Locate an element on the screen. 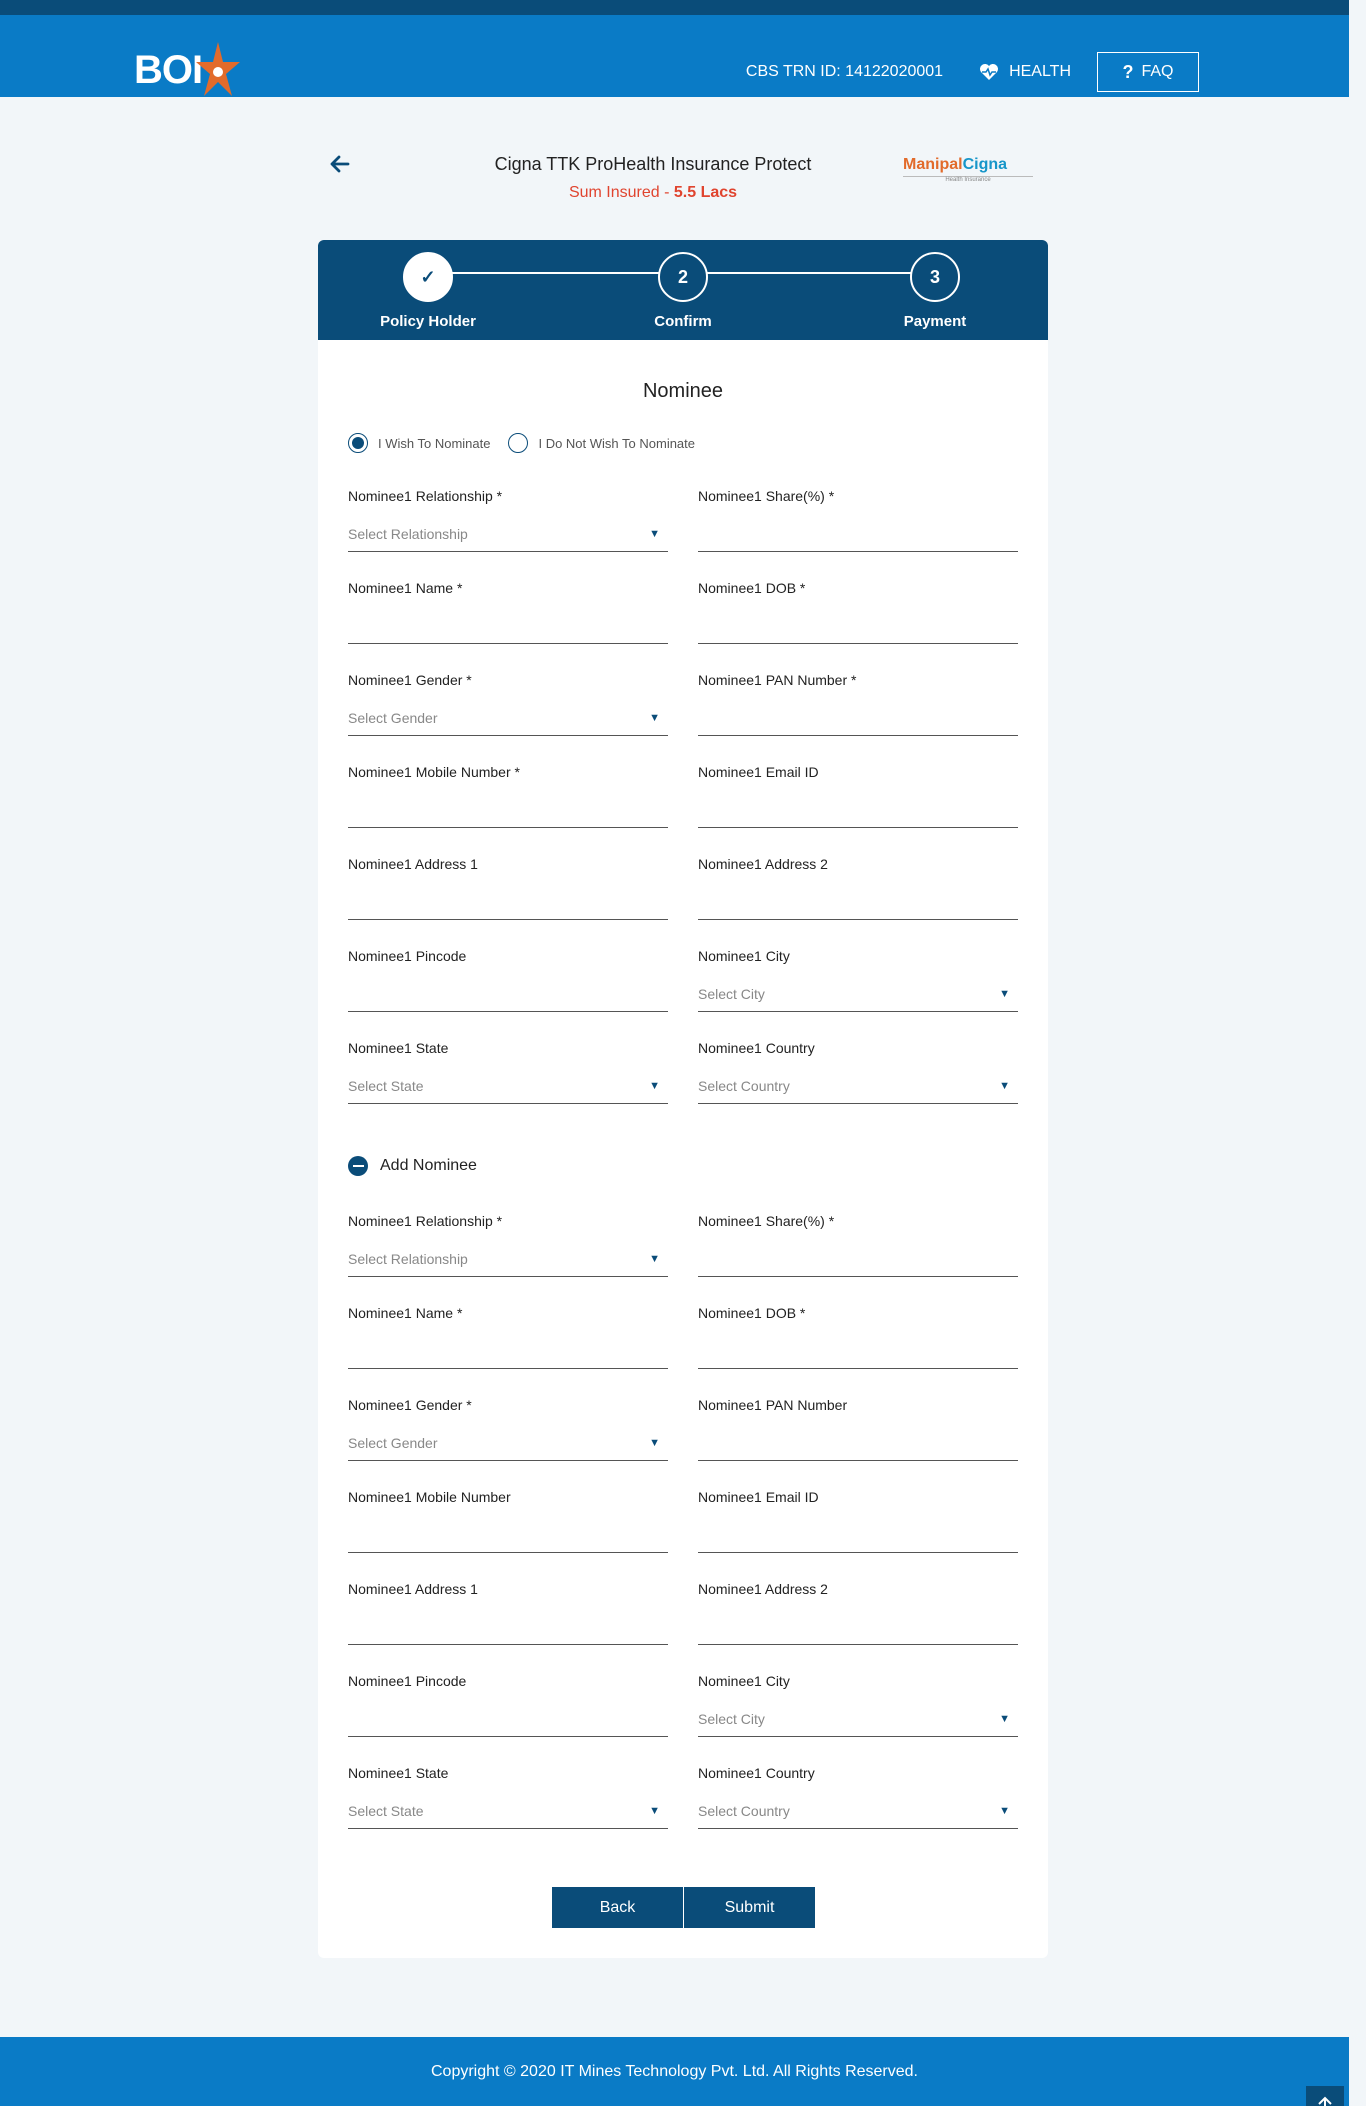 The width and height of the screenshot is (1366, 2106). field-label: Nominee1 Mobile Number is located at coordinates (429, 1497).